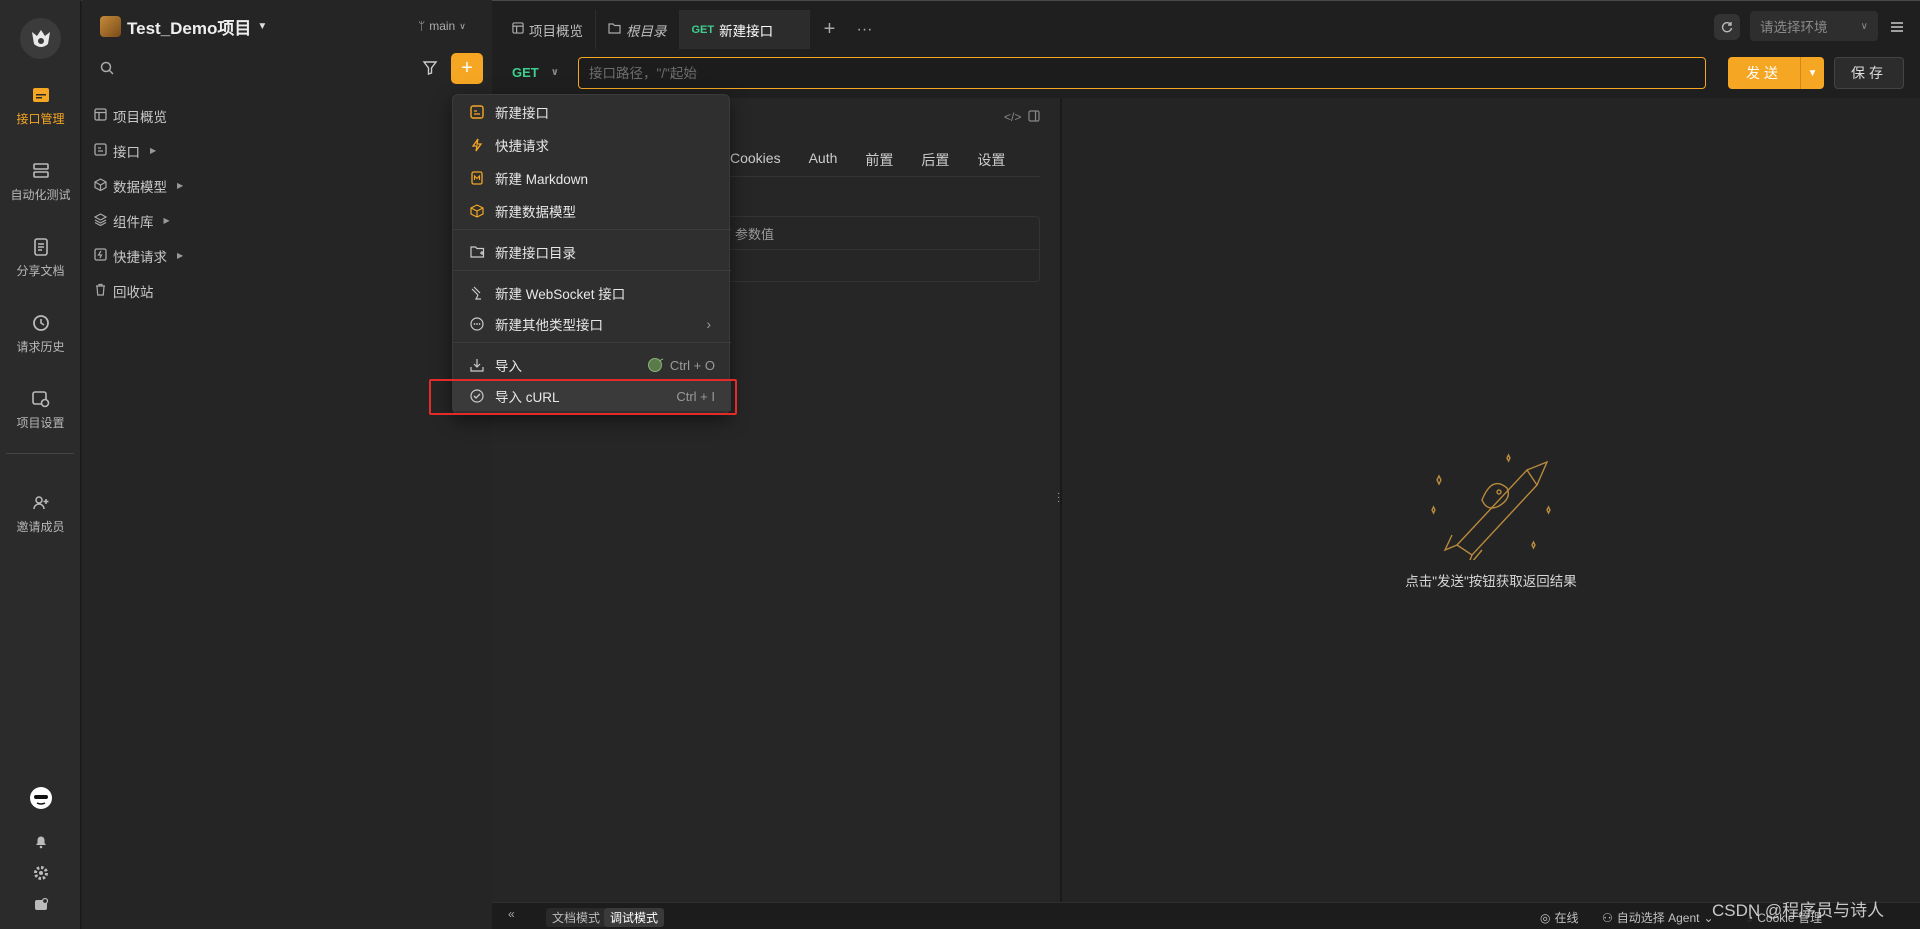  Describe the element at coordinates (1869, 73) in the screenshot. I see `save-button: 保存` at that location.